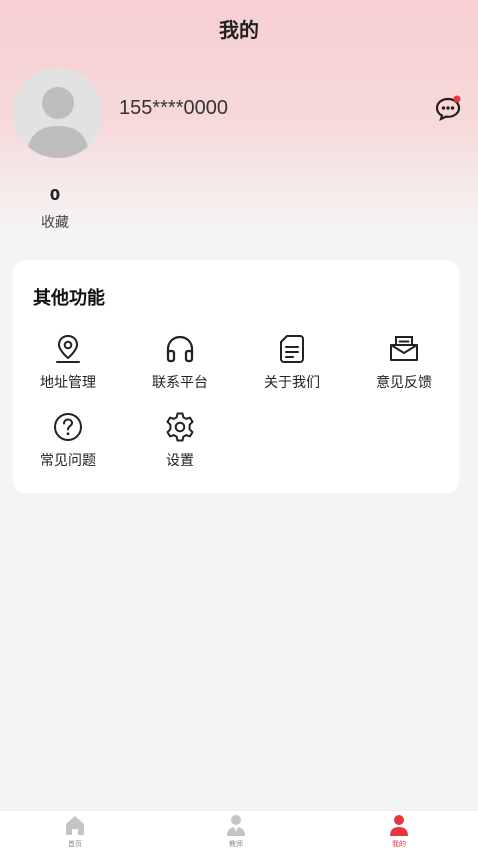 This screenshot has width=478, height=850. I want to click on about-us-item: 关于我们, so click(292, 364).